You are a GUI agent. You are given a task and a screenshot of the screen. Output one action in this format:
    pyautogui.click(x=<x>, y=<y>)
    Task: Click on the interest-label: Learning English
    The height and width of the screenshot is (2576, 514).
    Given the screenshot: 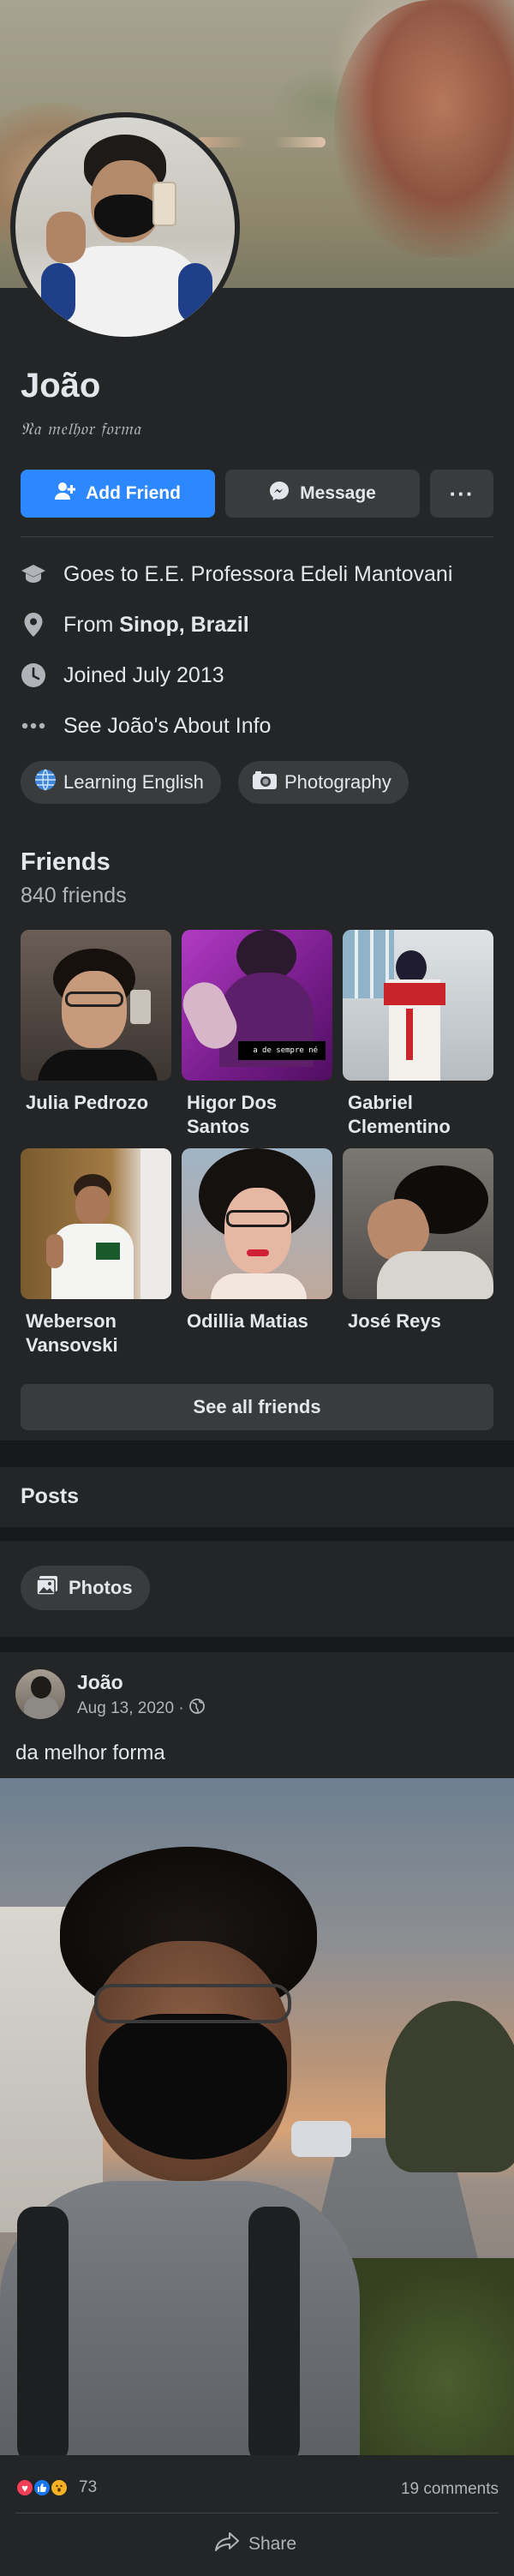 What is the action you would take?
    pyautogui.click(x=134, y=782)
    